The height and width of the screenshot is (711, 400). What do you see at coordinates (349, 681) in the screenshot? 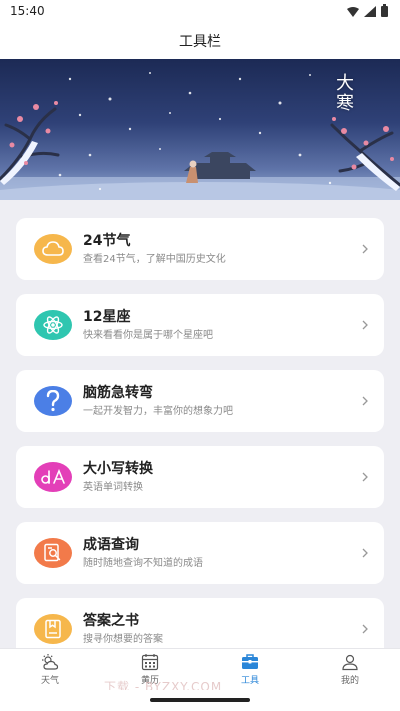
I see `tab-label: 我的` at bounding box center [349, 681].